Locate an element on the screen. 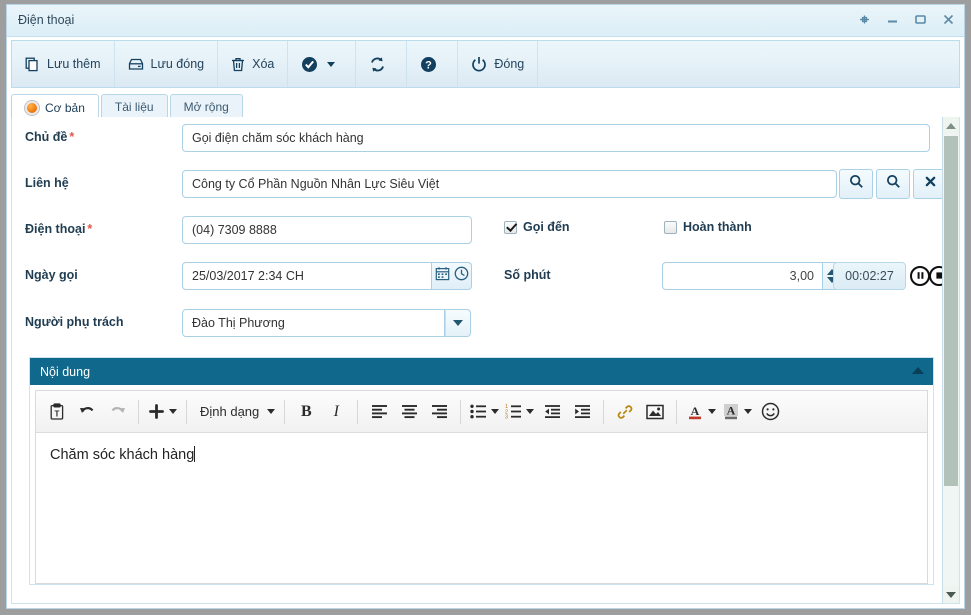 This screenshot has height=615, width=971. close-toolbar-label: Đóng is located at coordinates (509, 64).